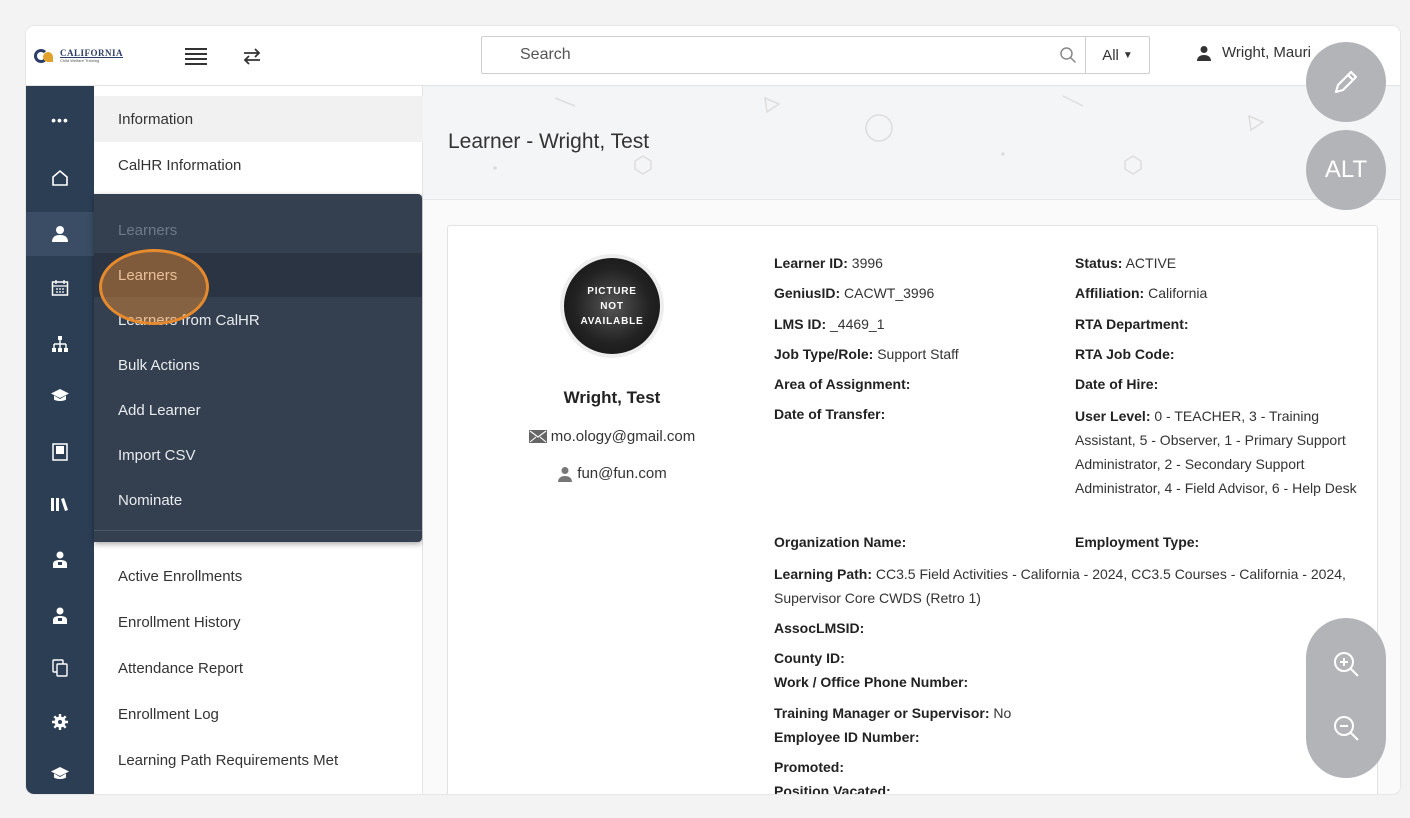 The height and width of the screenshot is (818, 1410). Describe the element at coordinates (60, 452) in the screenshot. I see `book-icon` at that location.